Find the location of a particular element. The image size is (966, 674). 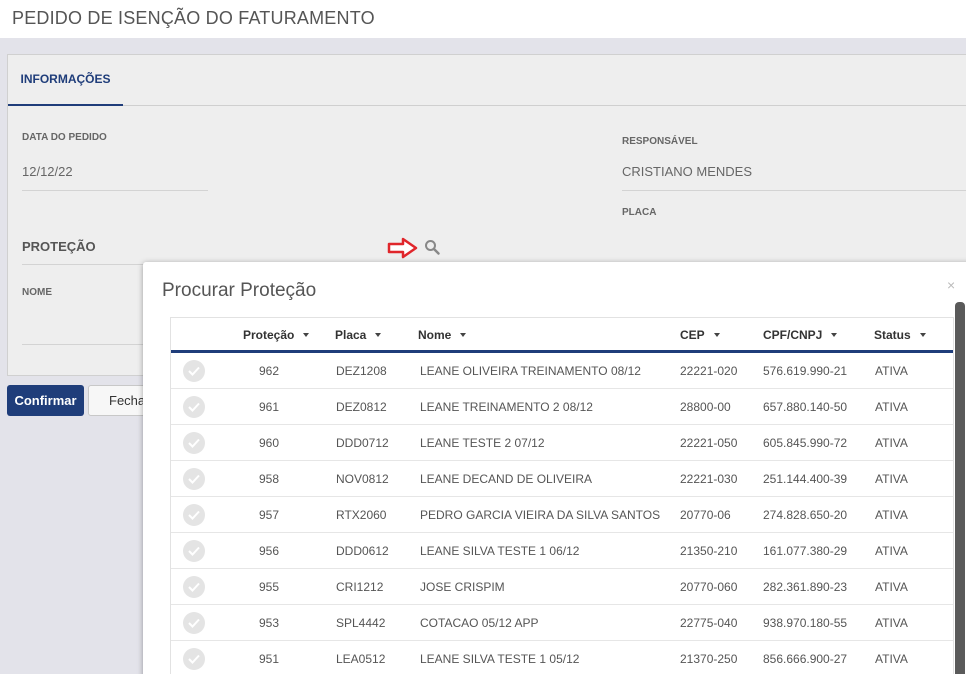

cell-protecao: 960 is located at coordinates (268, 443).